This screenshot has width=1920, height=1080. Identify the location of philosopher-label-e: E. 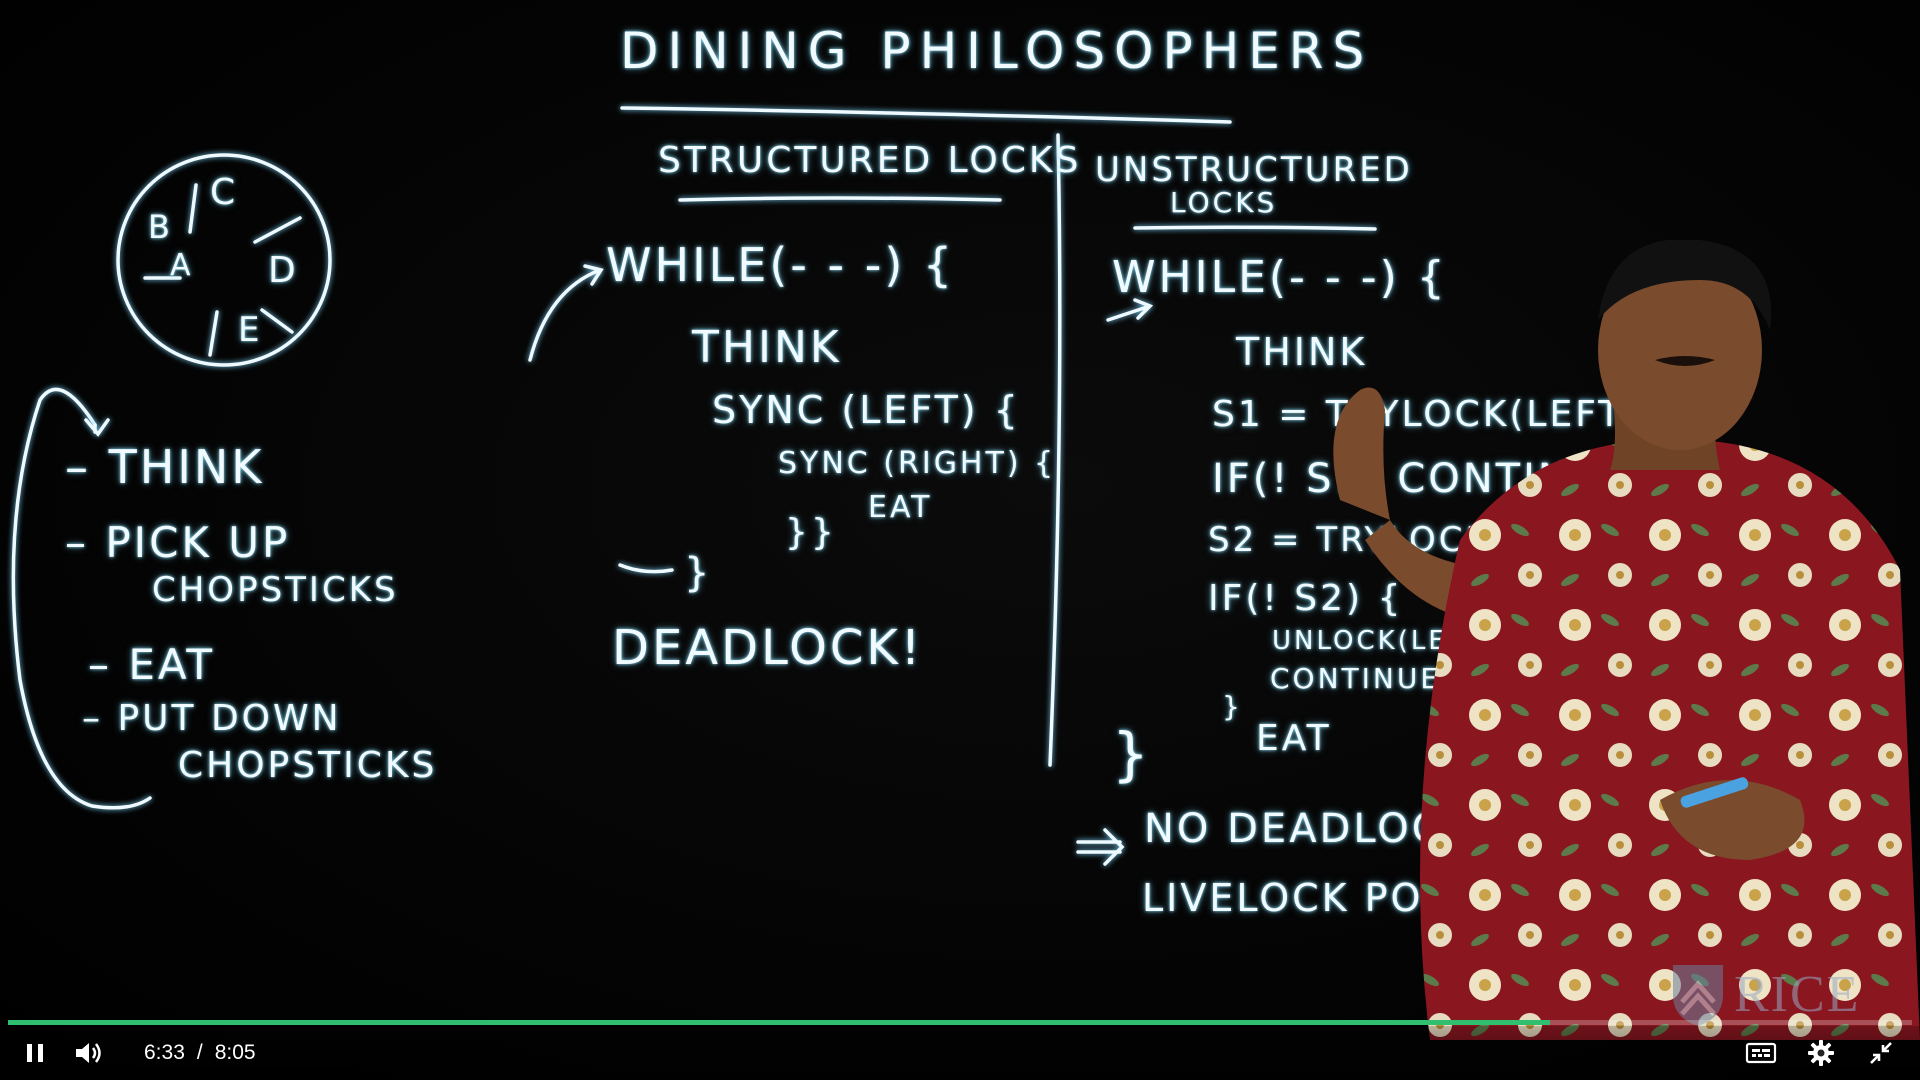
(250, 330).